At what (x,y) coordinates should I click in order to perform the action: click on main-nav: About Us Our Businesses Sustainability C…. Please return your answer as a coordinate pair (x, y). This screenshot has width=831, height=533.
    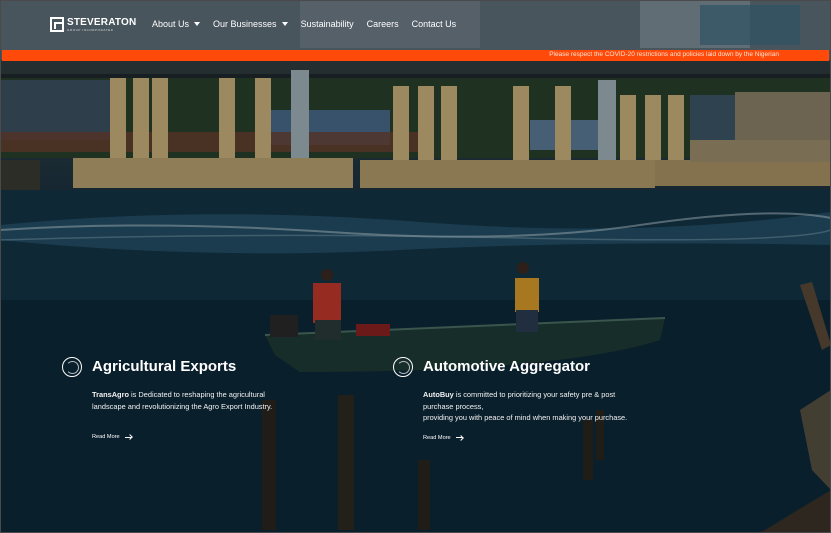
    Looking at the image, I should click on (310, 24).